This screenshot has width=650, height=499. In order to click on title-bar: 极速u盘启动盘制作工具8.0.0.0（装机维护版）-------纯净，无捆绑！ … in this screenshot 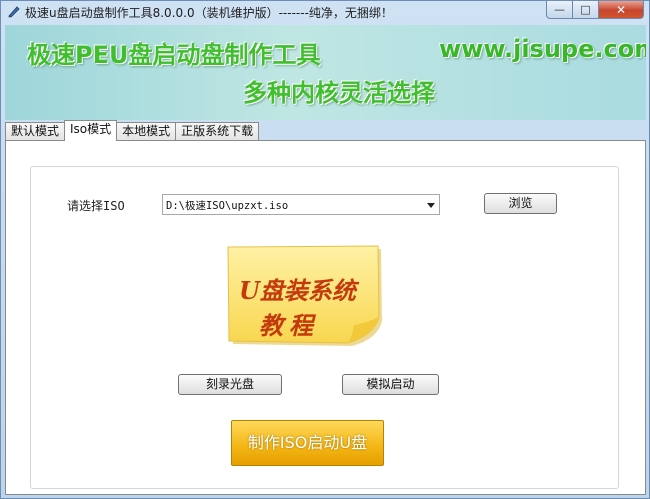, I will do `click(325, 12)`.